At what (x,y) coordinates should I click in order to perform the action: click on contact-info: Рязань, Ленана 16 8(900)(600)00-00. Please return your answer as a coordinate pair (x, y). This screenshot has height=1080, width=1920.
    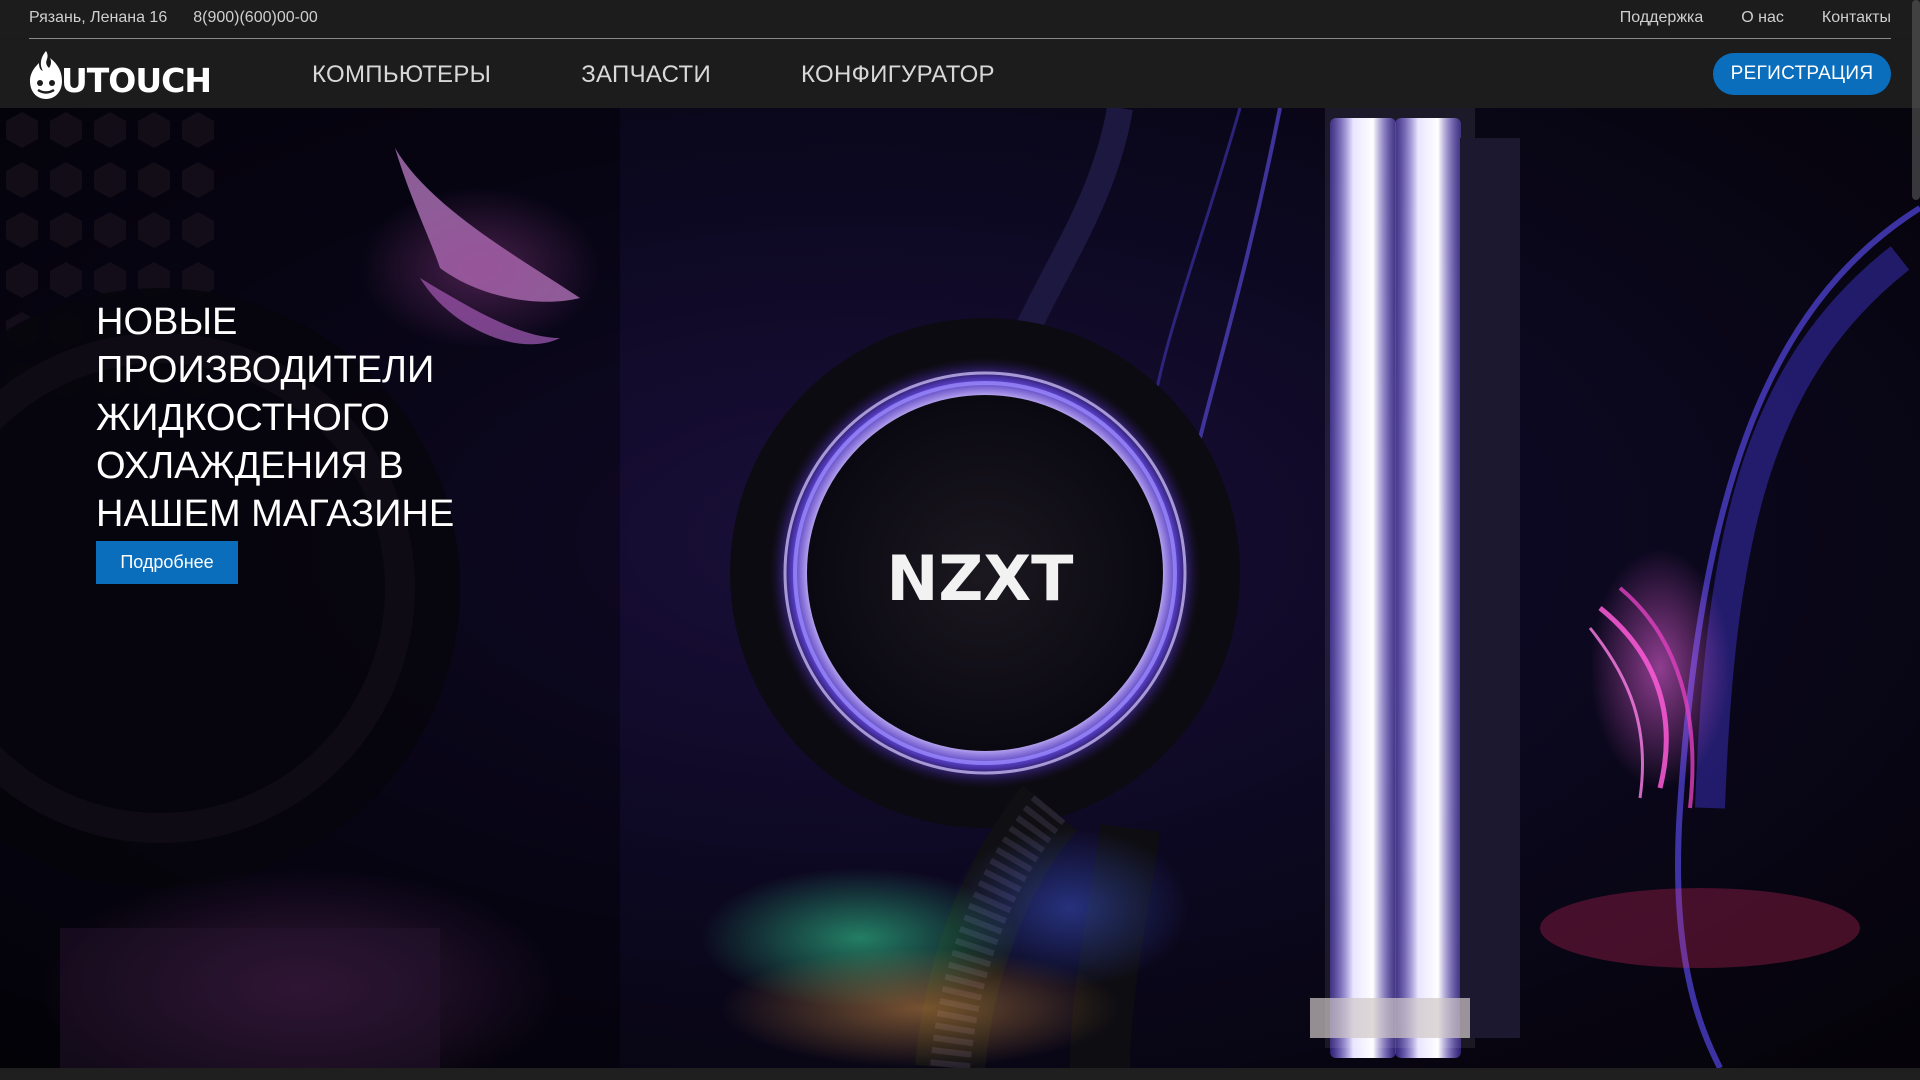
    Looking at the image, I should click on (173, 18).